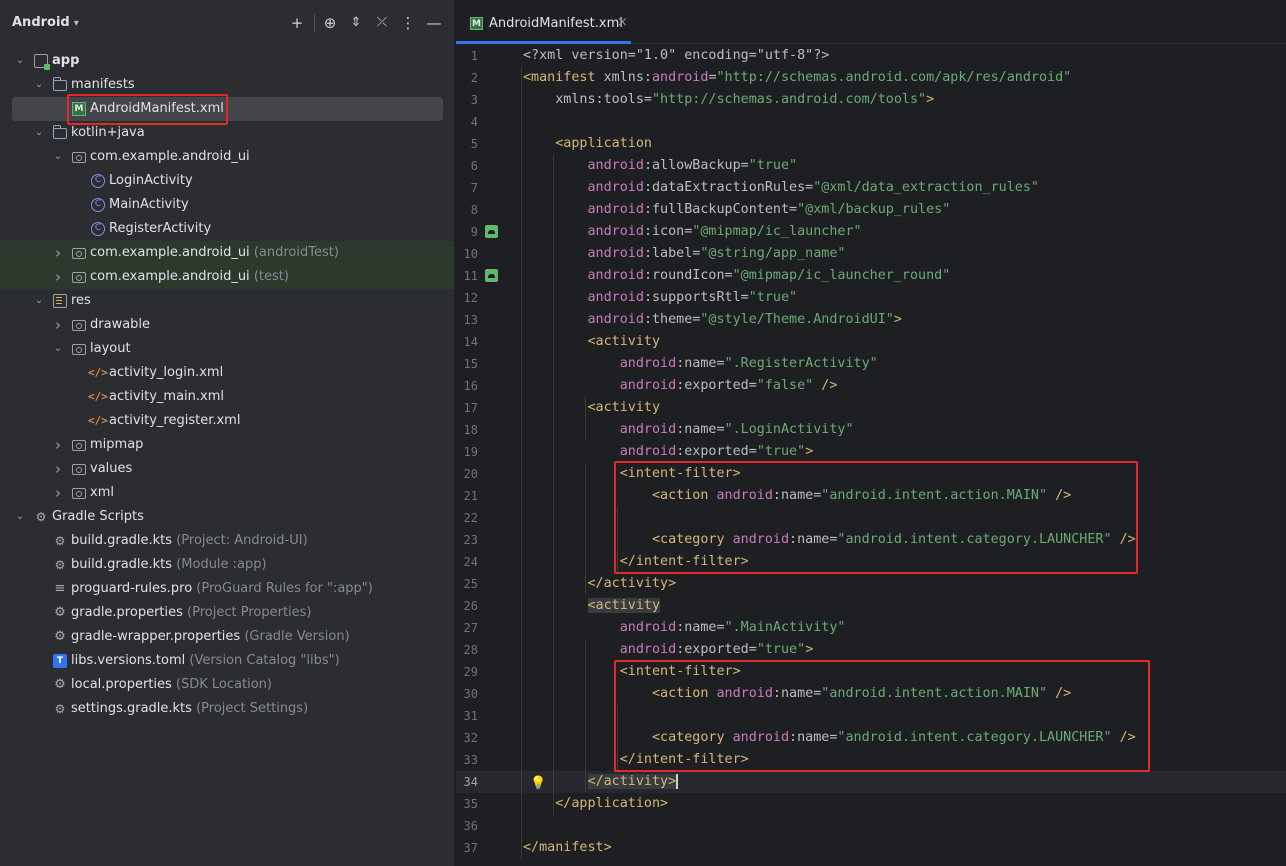 The width and height of the screenshot is (1286, 866). I want to click on tree-item: M AndroidManifest.xml, so click(227, 109).